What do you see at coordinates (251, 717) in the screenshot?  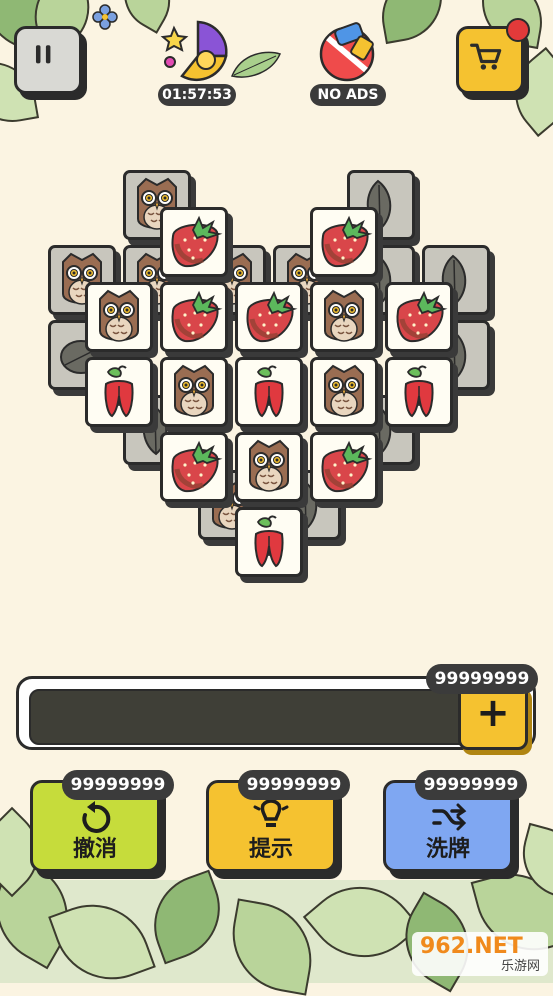 I see `tray-slots` at bounding box center [251, 717].